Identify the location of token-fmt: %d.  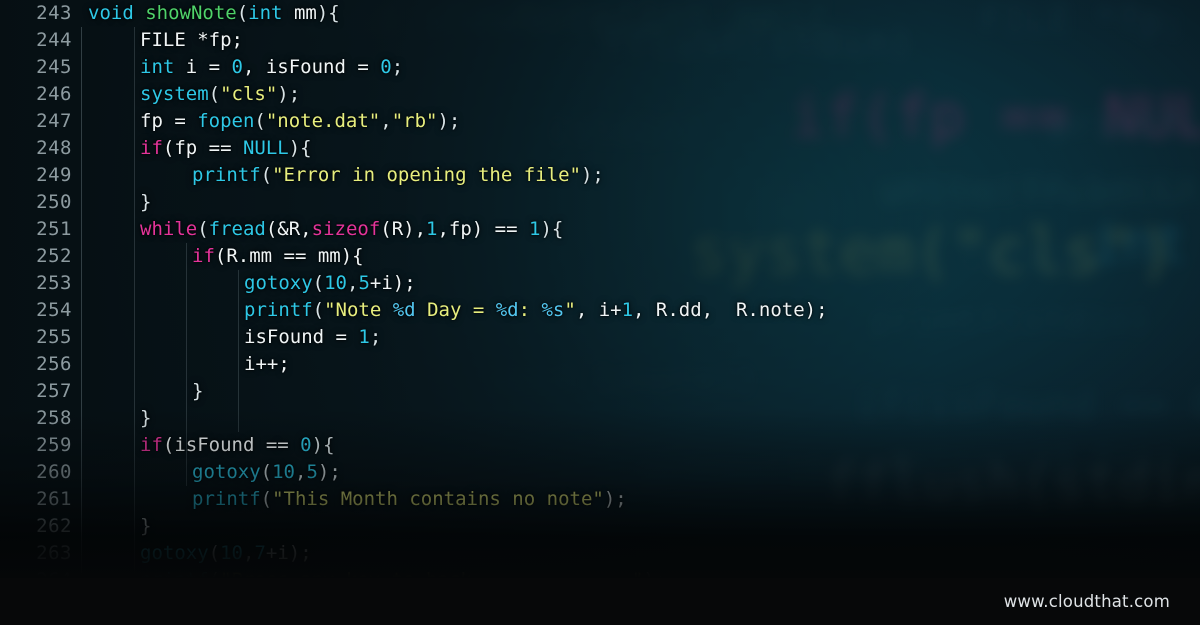
(404, 310).